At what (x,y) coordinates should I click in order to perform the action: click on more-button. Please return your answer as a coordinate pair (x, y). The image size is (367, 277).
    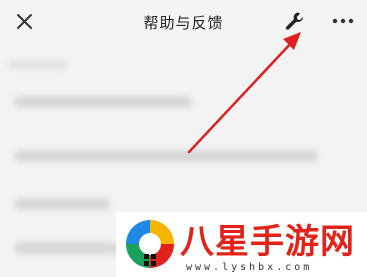
    Looking at the image, I should click on (343, 21).